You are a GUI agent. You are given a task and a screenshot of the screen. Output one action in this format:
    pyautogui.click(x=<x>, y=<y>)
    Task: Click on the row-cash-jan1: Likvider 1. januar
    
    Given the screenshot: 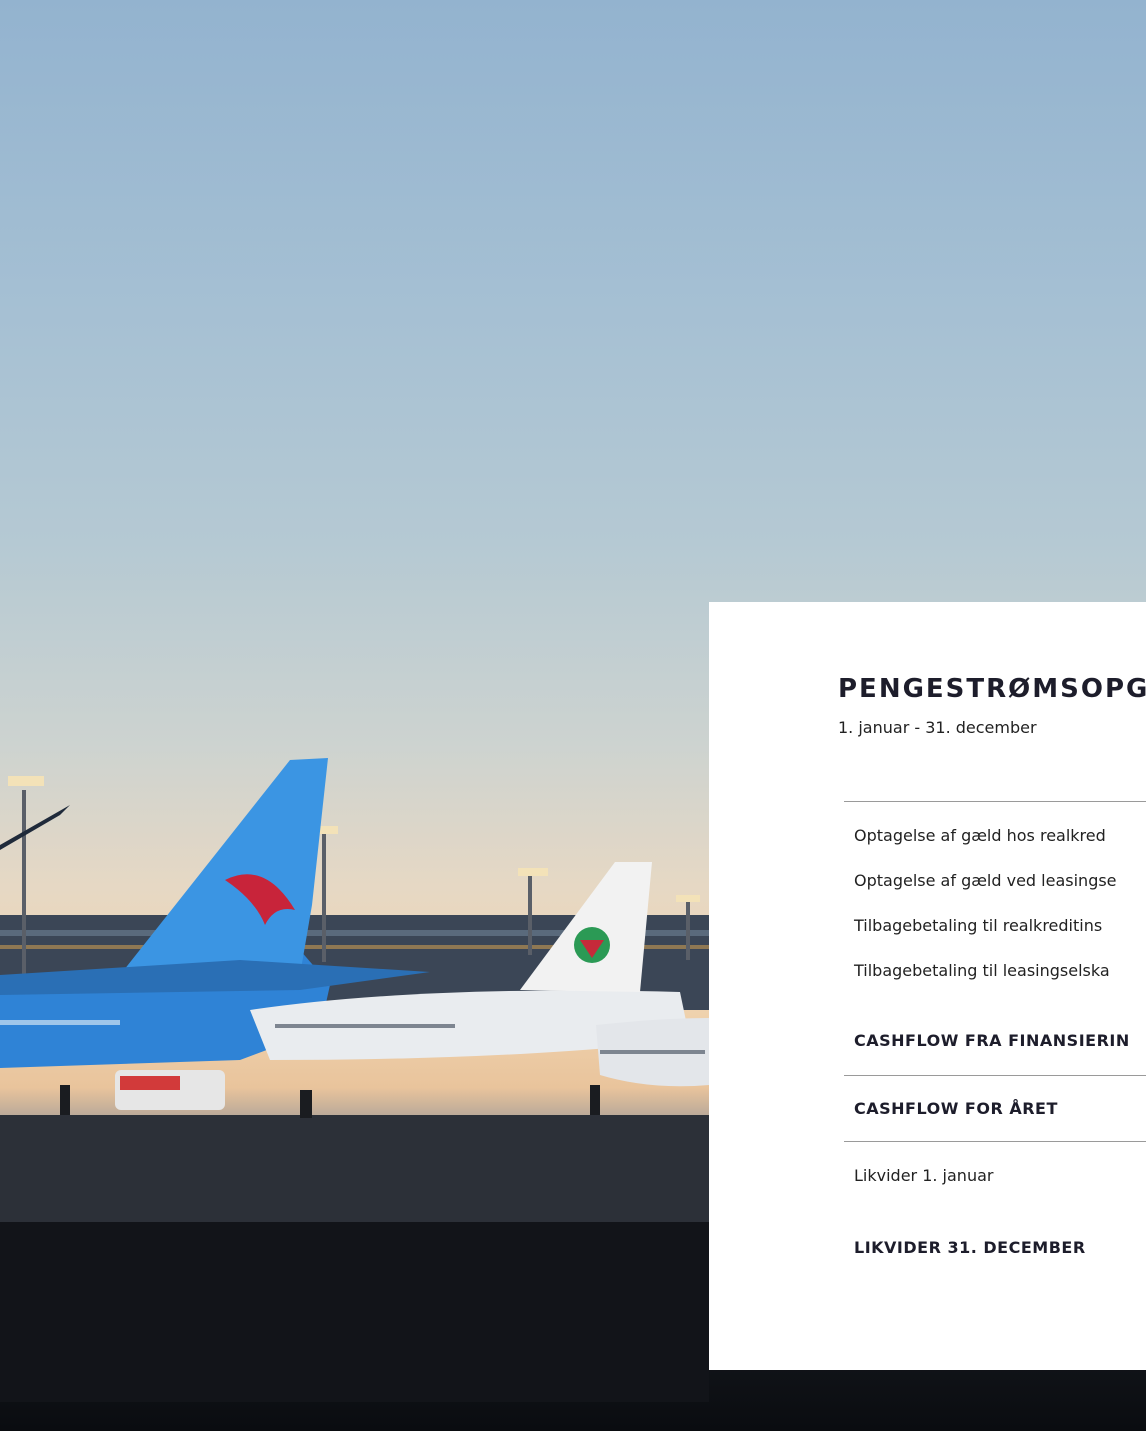 What is the action you would take?
    pyautogui.click(x=924, y=1175)
    